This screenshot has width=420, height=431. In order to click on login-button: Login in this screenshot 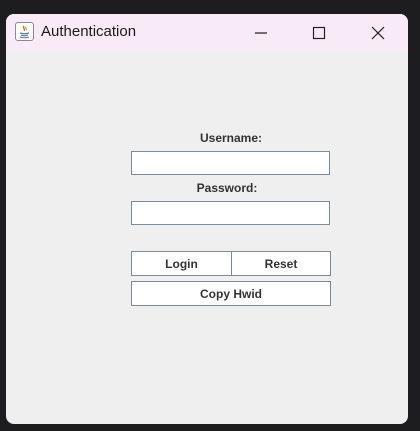, I will do `click(181, 263)`.